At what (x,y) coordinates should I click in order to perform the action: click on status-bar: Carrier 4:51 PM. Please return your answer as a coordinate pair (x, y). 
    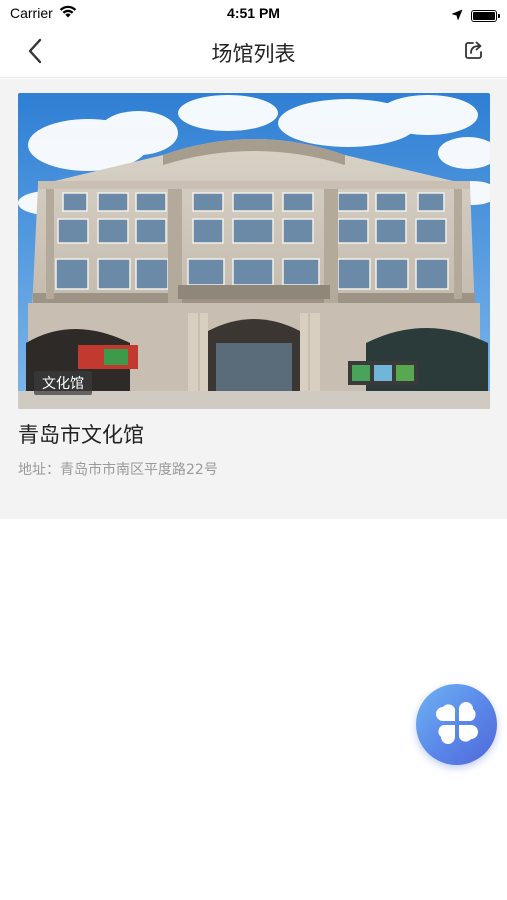
    Looking at the image, I should click on (253, 13).